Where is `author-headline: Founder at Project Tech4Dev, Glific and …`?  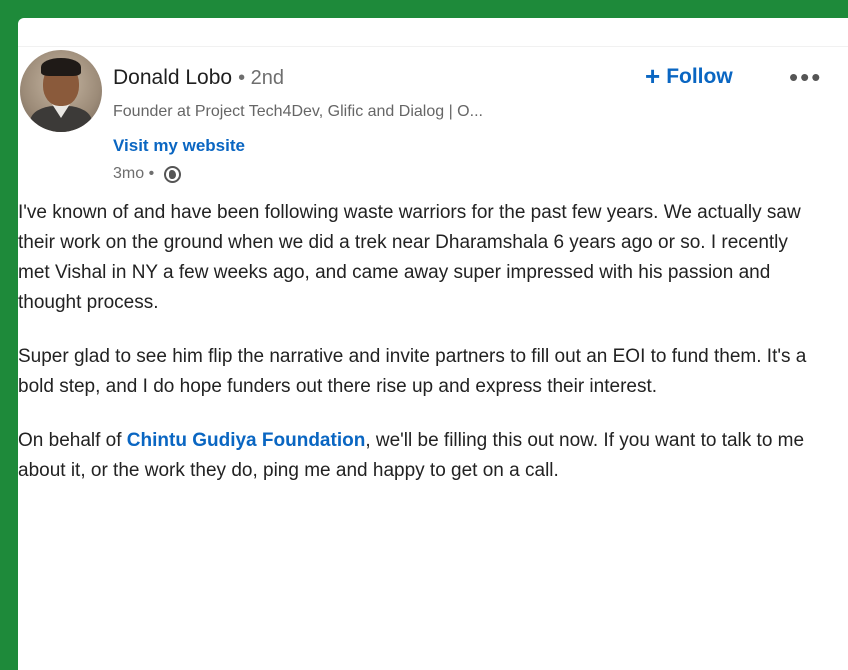
author-headline: Founder at Project Tech4Dev, Glific and … is located at coordinates (298, 111).